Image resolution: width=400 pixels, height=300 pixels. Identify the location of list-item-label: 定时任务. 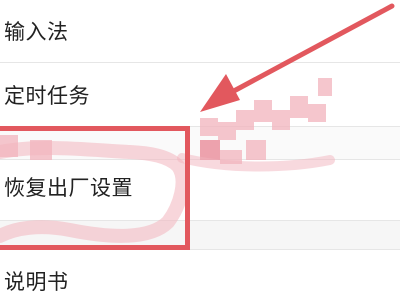
(47, 96).